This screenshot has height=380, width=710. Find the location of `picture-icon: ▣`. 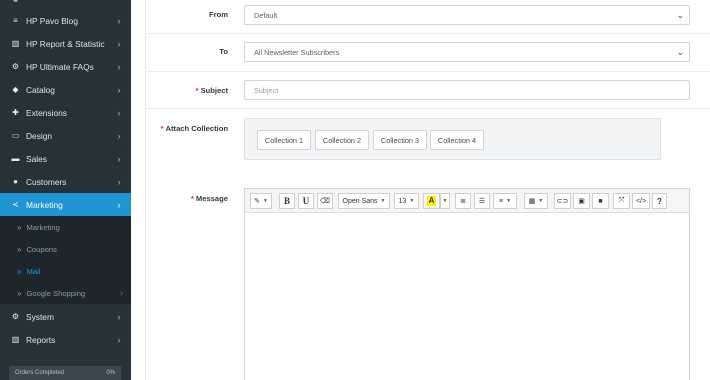

picture-icon: ▣ is located at coordinates (581, 201).